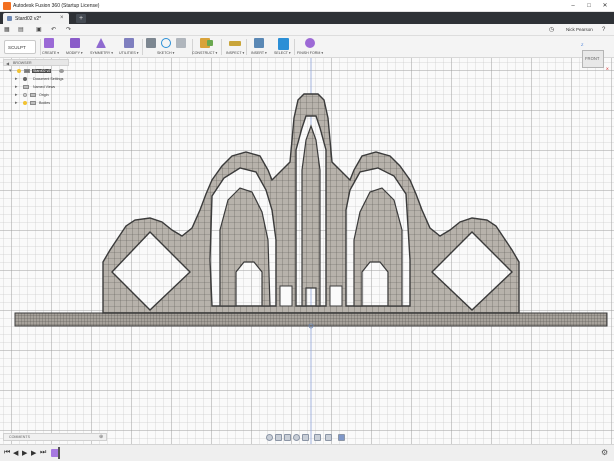 Image resolution: width=614 pixels, height=461 pixels. Describe the element at coordinates (68, 30) in the screenshot. I see `redo-icon: ↷` at that location.